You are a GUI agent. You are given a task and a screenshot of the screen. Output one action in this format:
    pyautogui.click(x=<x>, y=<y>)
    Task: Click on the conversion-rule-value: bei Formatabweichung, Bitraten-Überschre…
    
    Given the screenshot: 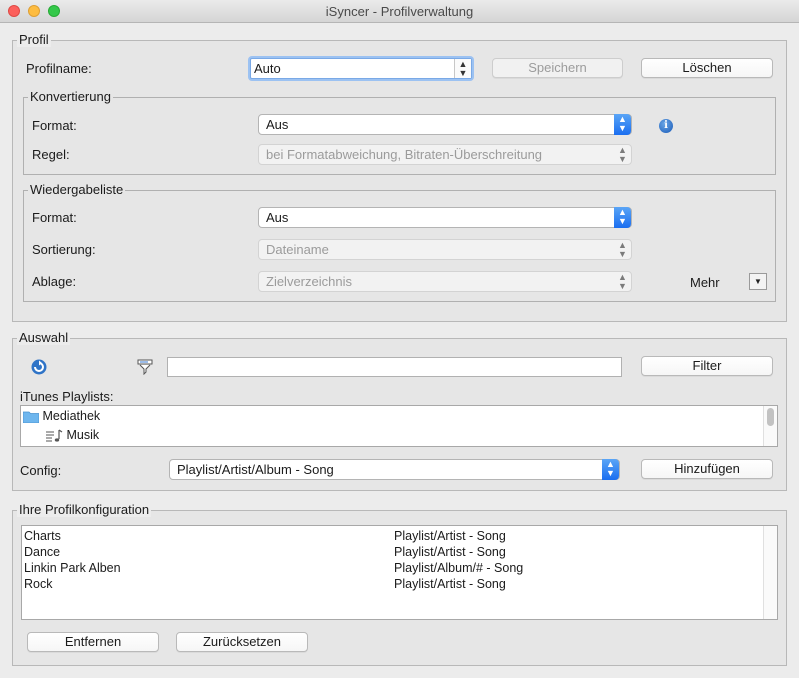 What is the action you would take?
    pyautogui.click(x=404, y=154)
    